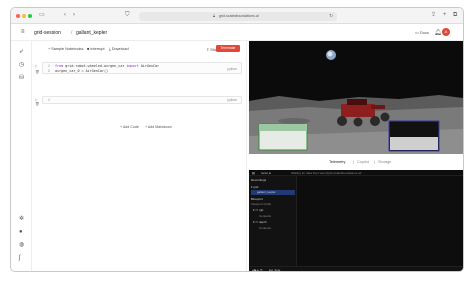 Image resolution: width=474 pixels, height=287 pixels. What do you see at coordinates (21, 52) in the screenshot?
I see `rocket-icon: ➶` at bounding box center [21, 52].